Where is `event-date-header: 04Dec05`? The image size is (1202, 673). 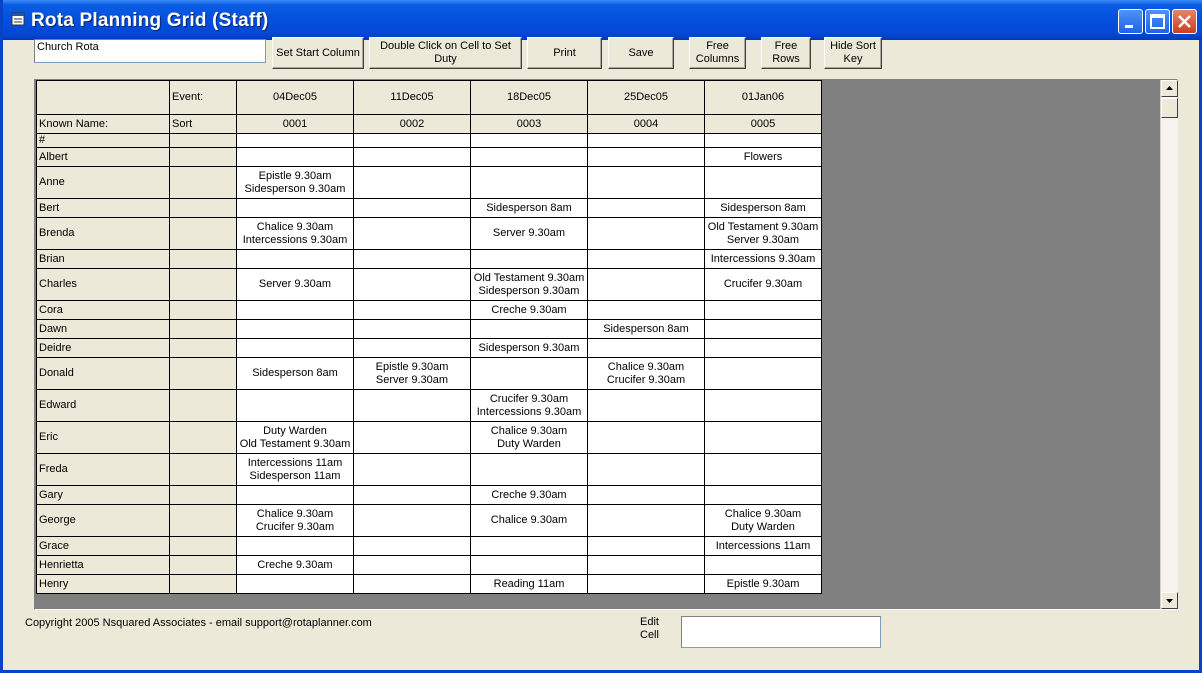 event-date-header: 04Dec05 is located at coordinates (295, 97).